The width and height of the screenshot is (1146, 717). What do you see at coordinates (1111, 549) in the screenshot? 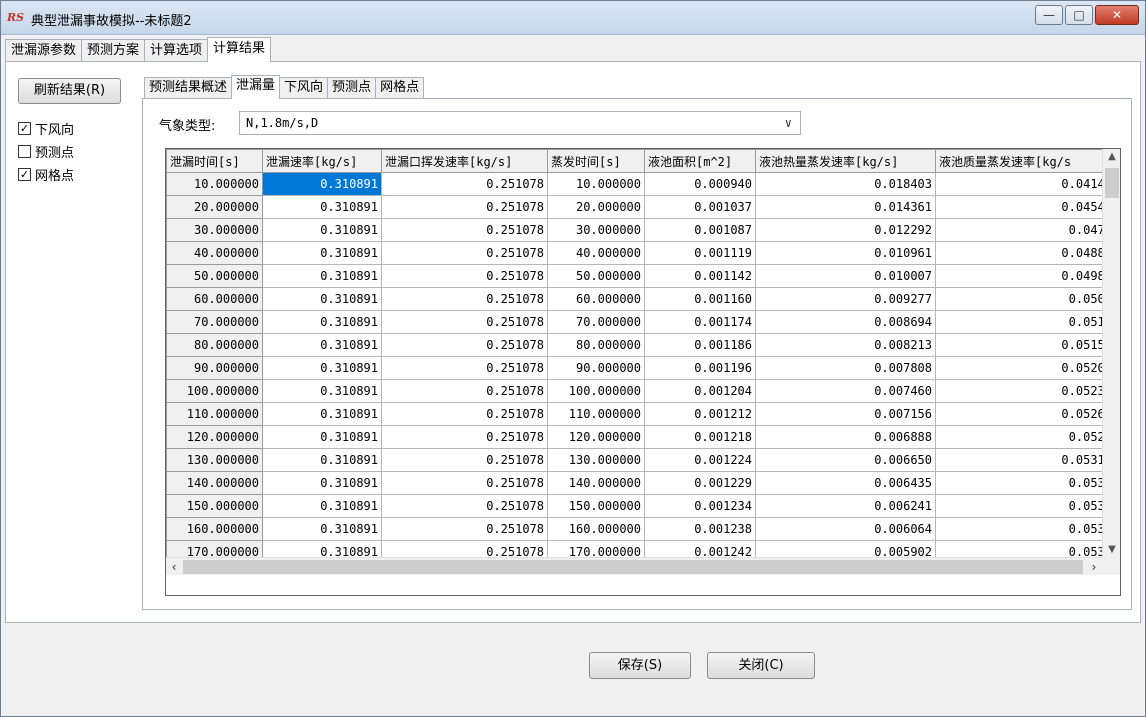
I see `scroll-down-icon: ▼` at bounding box center [1111, 549].